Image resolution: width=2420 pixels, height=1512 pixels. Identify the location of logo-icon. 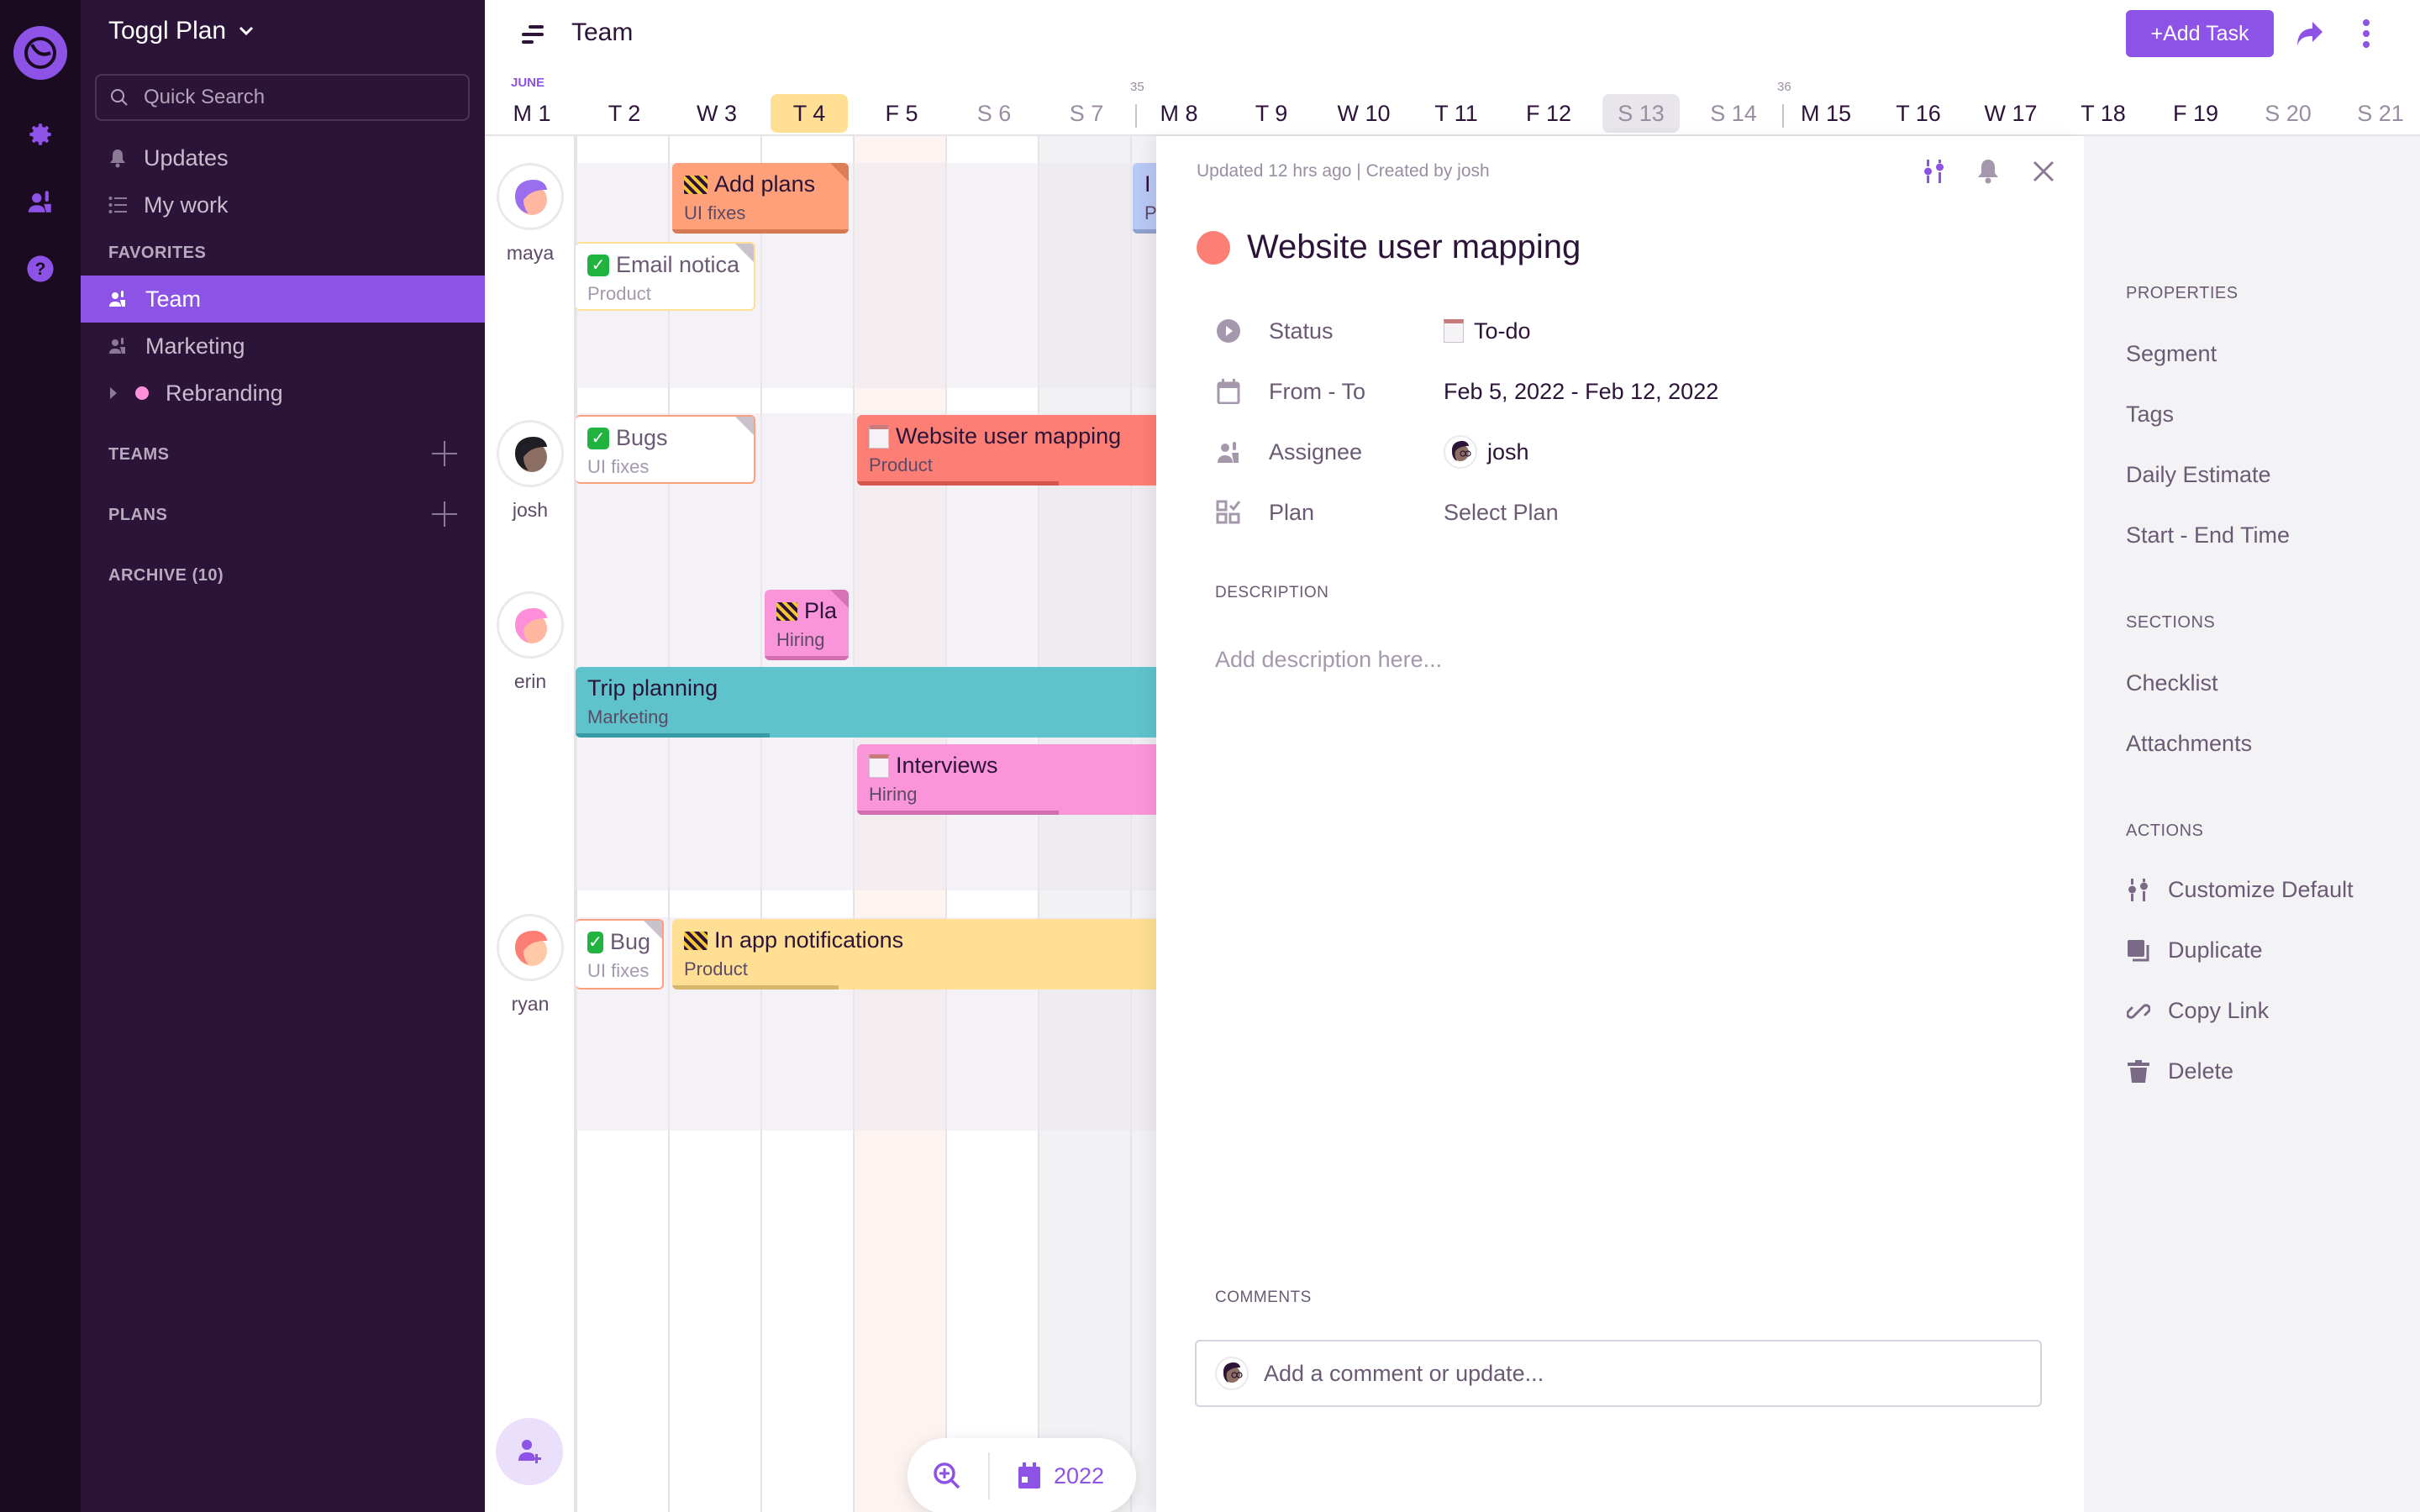
(40, 53).